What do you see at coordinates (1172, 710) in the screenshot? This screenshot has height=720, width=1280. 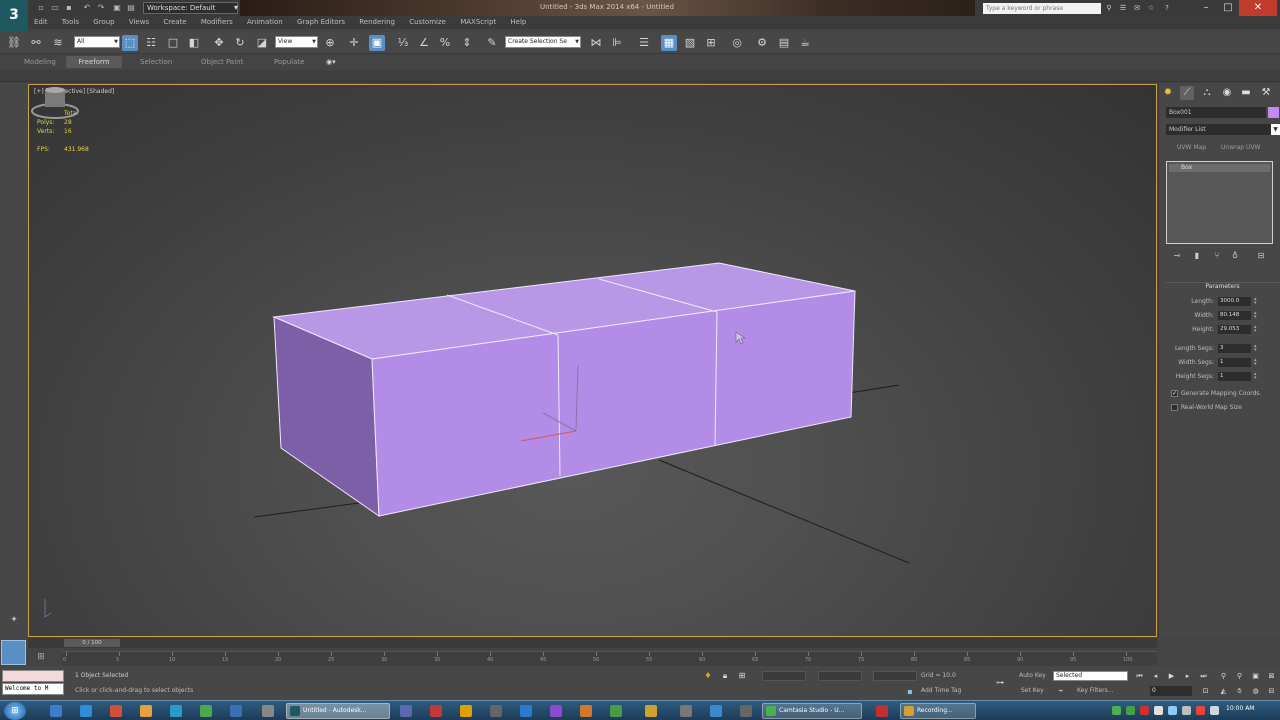 I see `network-icon` at bounding box center [1172, 710].